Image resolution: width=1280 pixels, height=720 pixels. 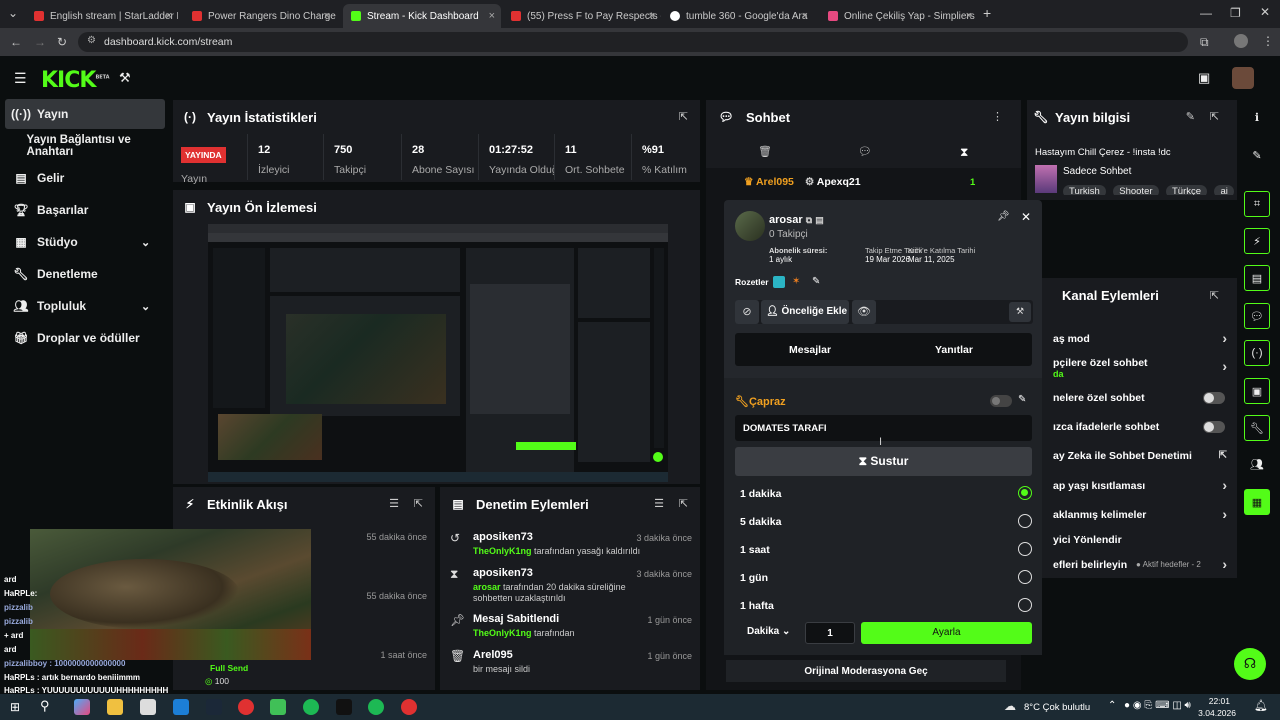 What do you see at coordinates (181, 707) in the screenshot?
I see `outlook-icon` at bounding box center [181, 707].